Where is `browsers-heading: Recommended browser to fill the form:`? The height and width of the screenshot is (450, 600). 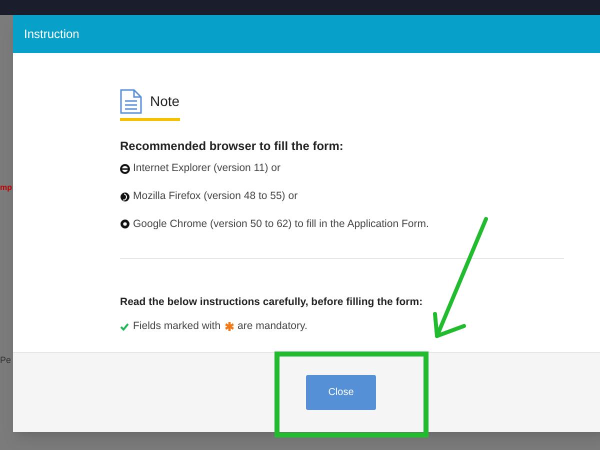
browsers-heading: Recommended browser to fill the form: is located at coordinates (232, 146).